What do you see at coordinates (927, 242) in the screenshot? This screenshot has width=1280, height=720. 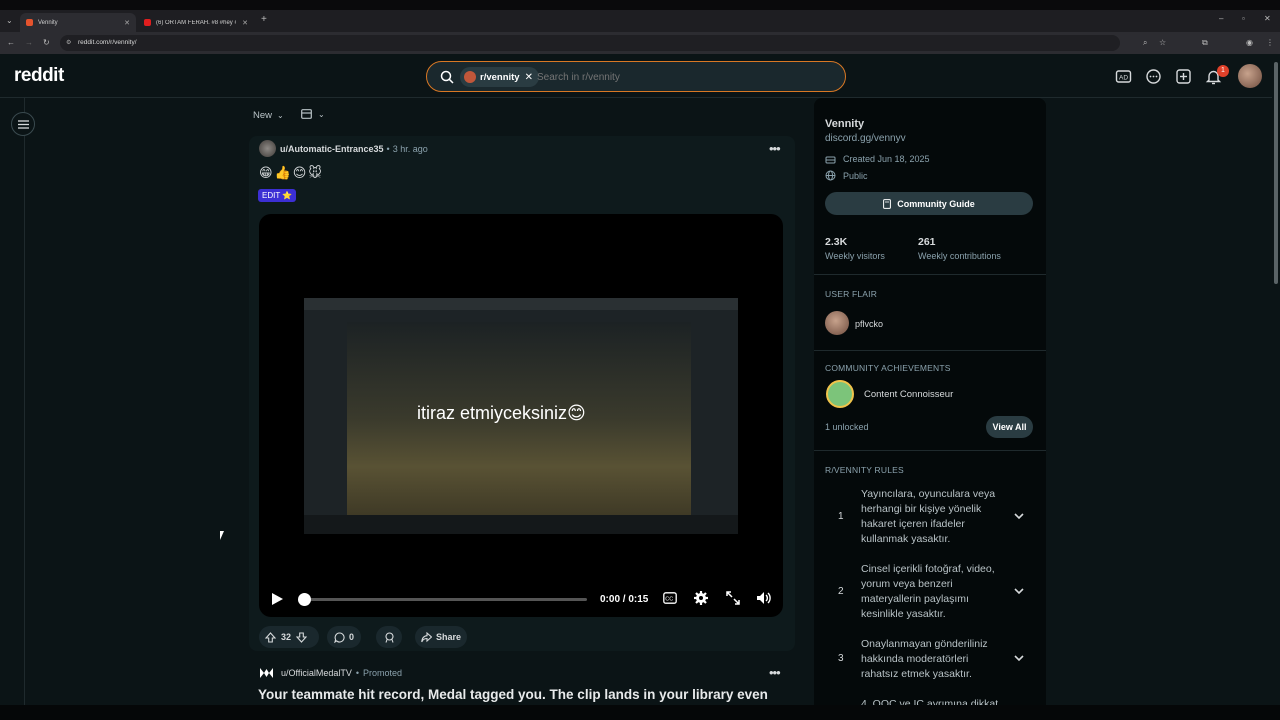 I see `weekly-contributions-value: 261` at bounding box center [927, 242].